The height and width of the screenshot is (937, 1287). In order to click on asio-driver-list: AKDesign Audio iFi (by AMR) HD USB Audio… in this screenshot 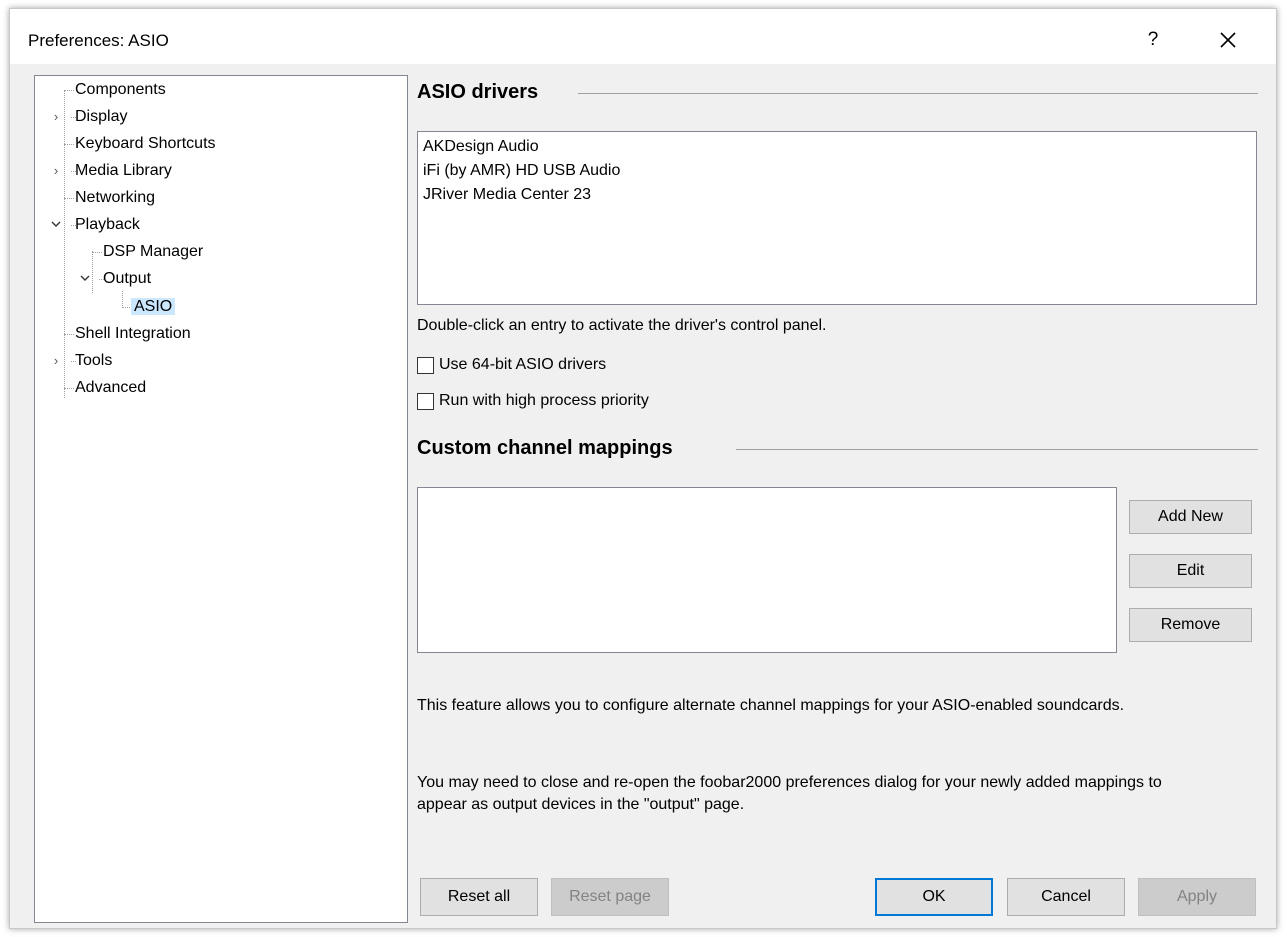, I will do `click(837, 218)`.